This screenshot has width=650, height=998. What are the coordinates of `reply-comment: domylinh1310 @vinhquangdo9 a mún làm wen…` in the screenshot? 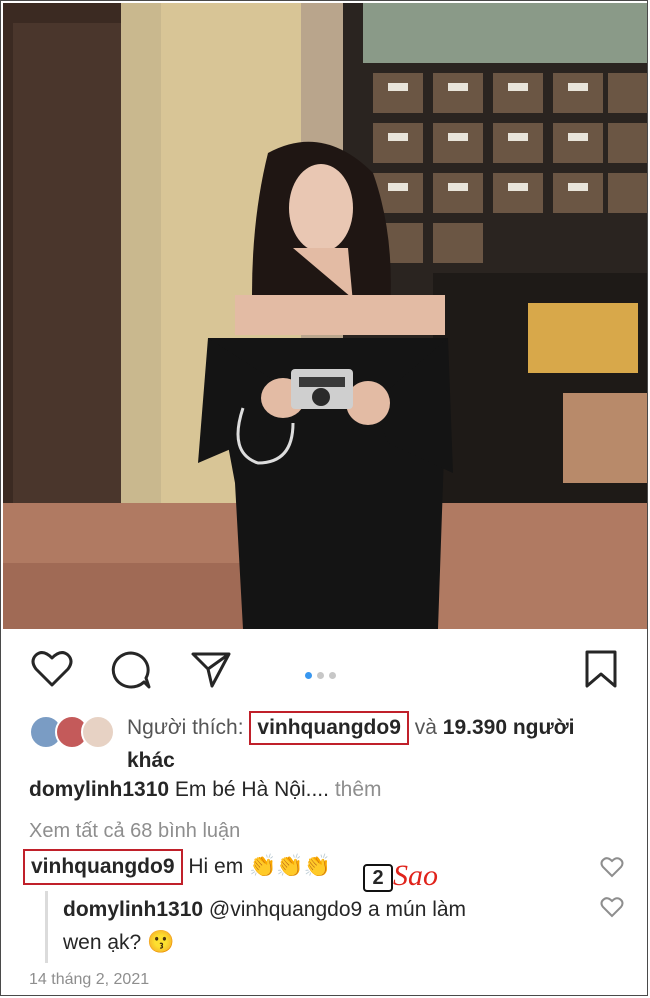 It's located at (303, 926).